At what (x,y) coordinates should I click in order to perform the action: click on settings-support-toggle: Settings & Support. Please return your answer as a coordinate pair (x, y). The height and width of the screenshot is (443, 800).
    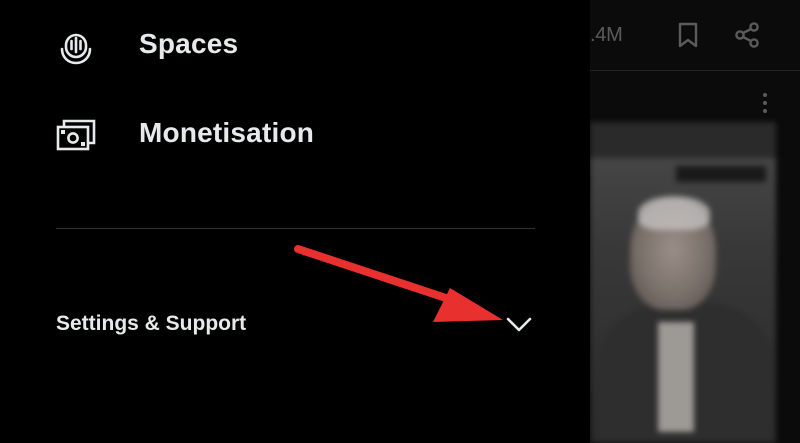
    Looking at the image, I should click on (295, 324).